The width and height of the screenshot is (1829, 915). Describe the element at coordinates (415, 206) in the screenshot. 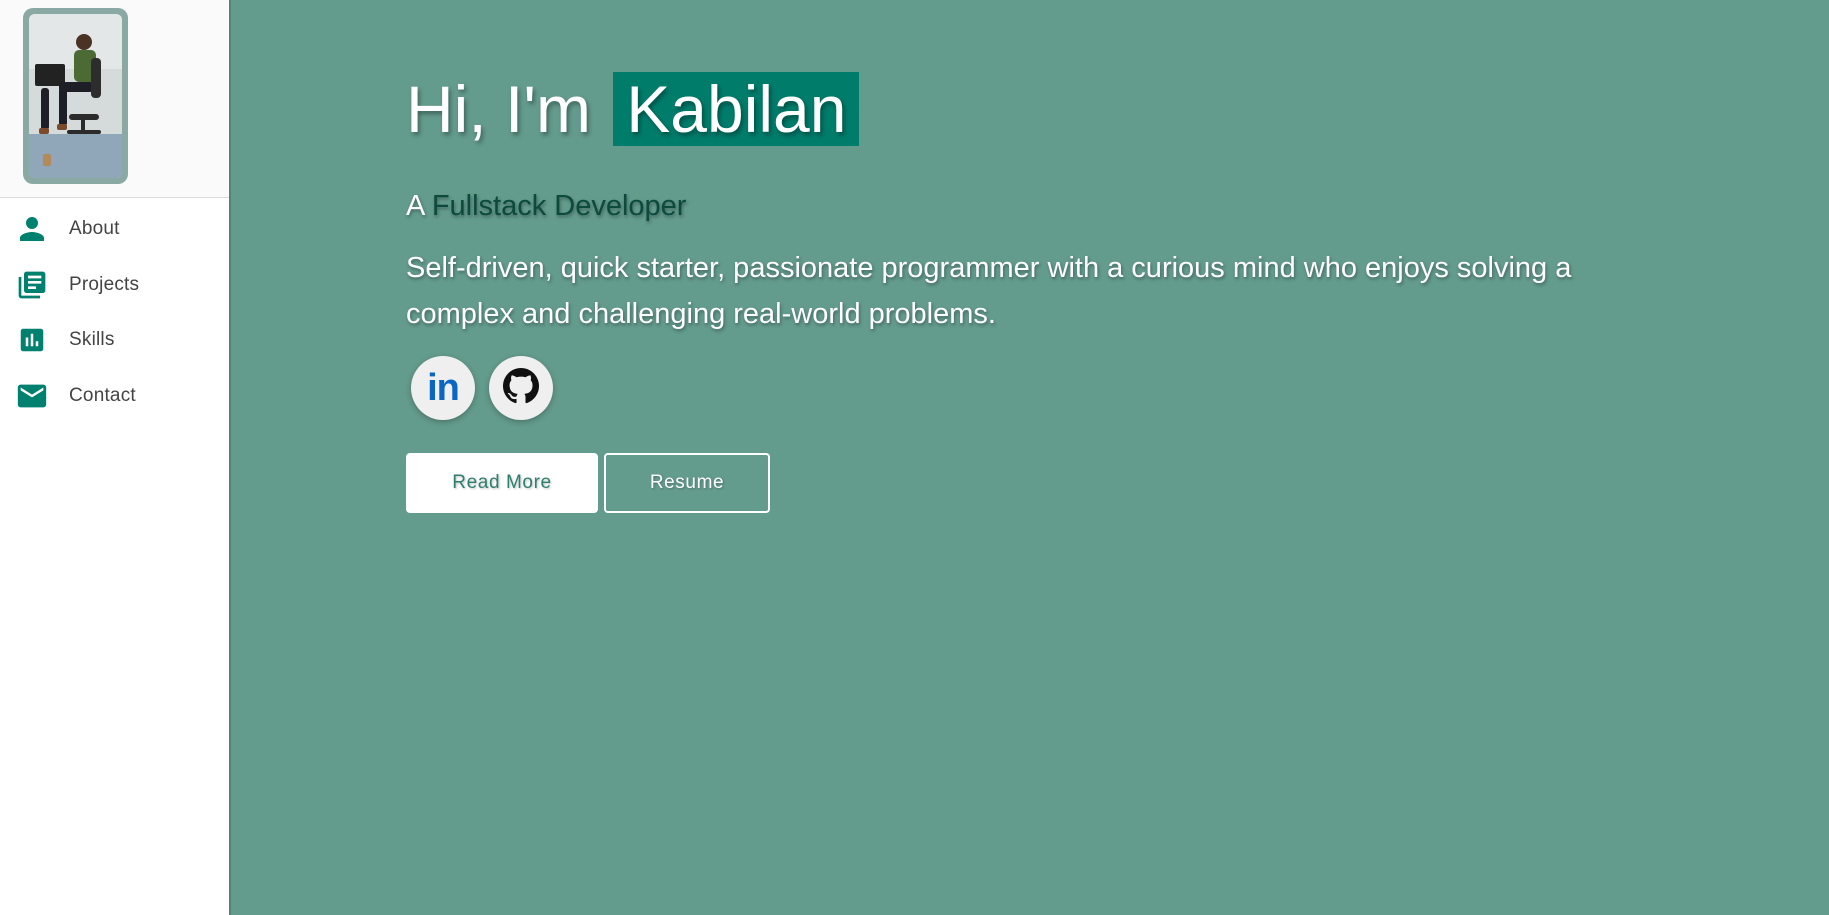

I see `subtitle-prefix: A` at that location.